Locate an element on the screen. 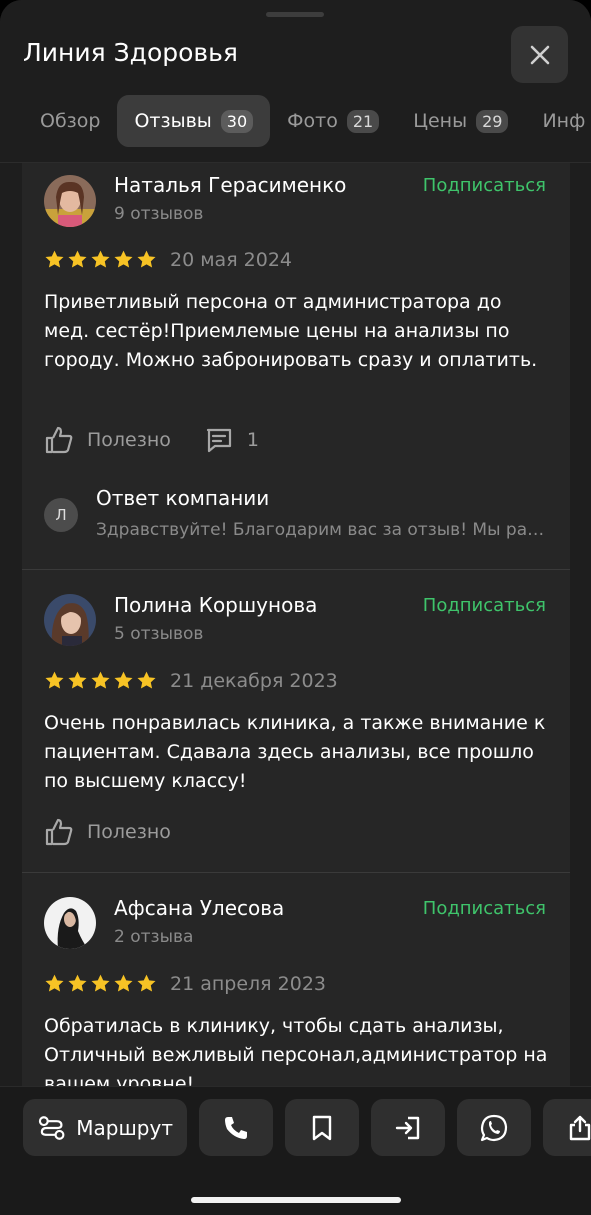  home-indicator is located at coordinates (296, 1200).